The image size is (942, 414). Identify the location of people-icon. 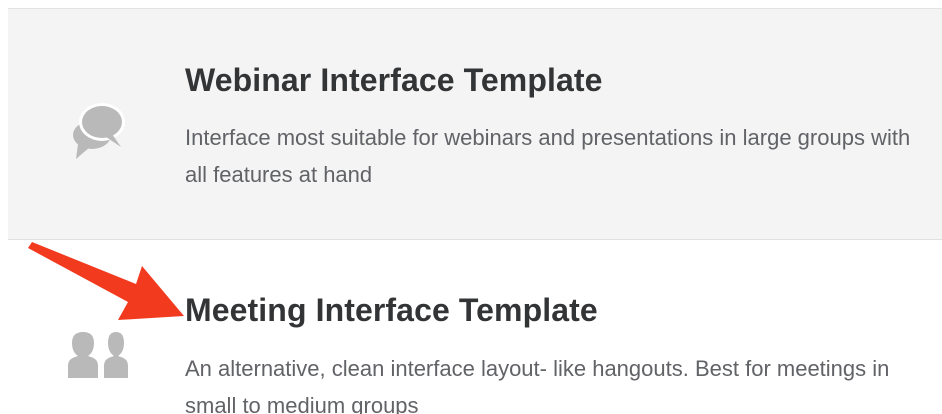
(97, 353).